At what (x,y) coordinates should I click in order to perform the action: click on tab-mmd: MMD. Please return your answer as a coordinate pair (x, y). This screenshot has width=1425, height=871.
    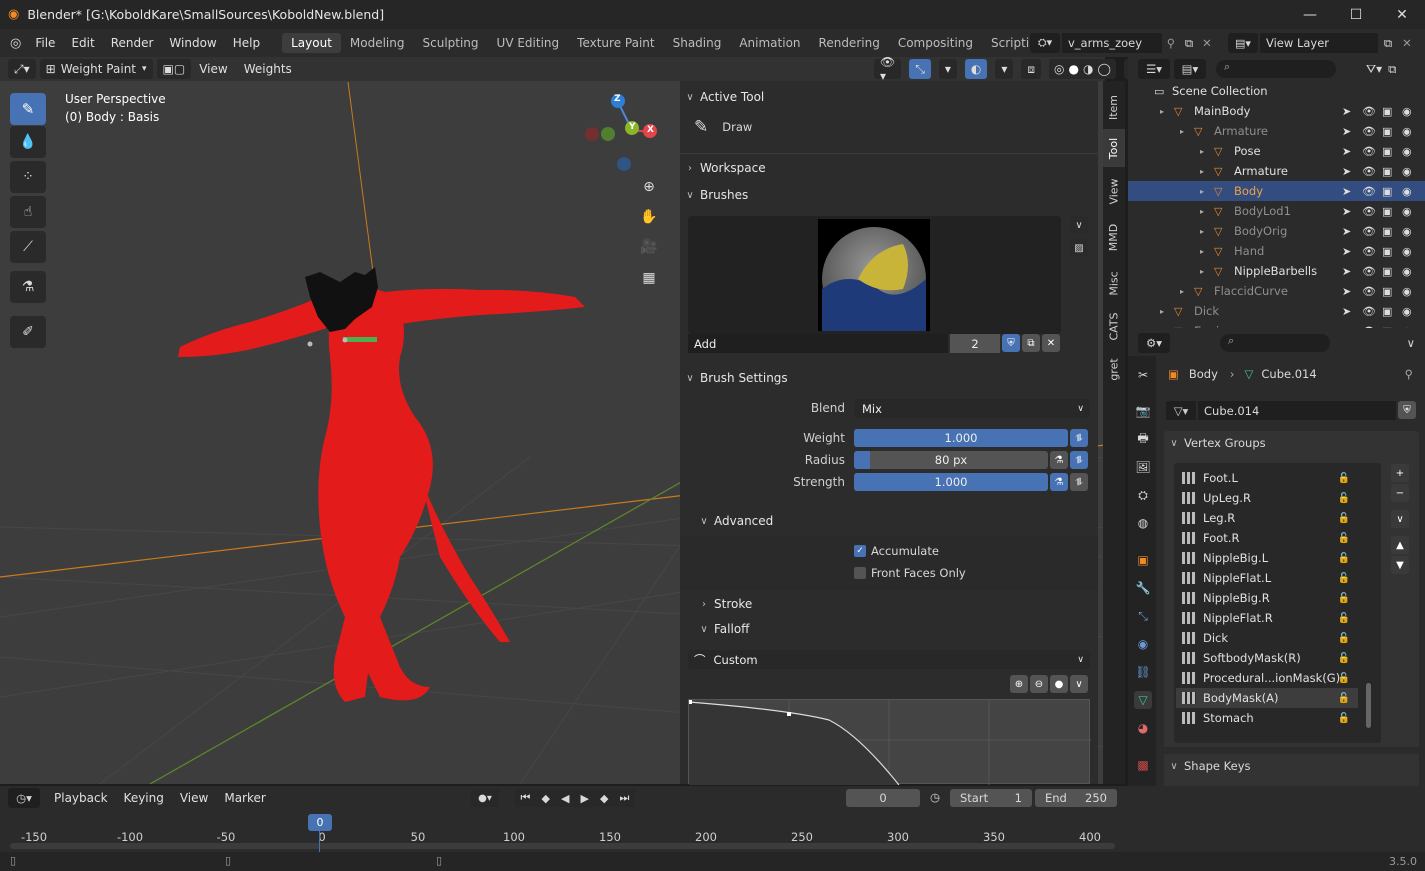
    Looking at the image, I should click on (1114, 237).